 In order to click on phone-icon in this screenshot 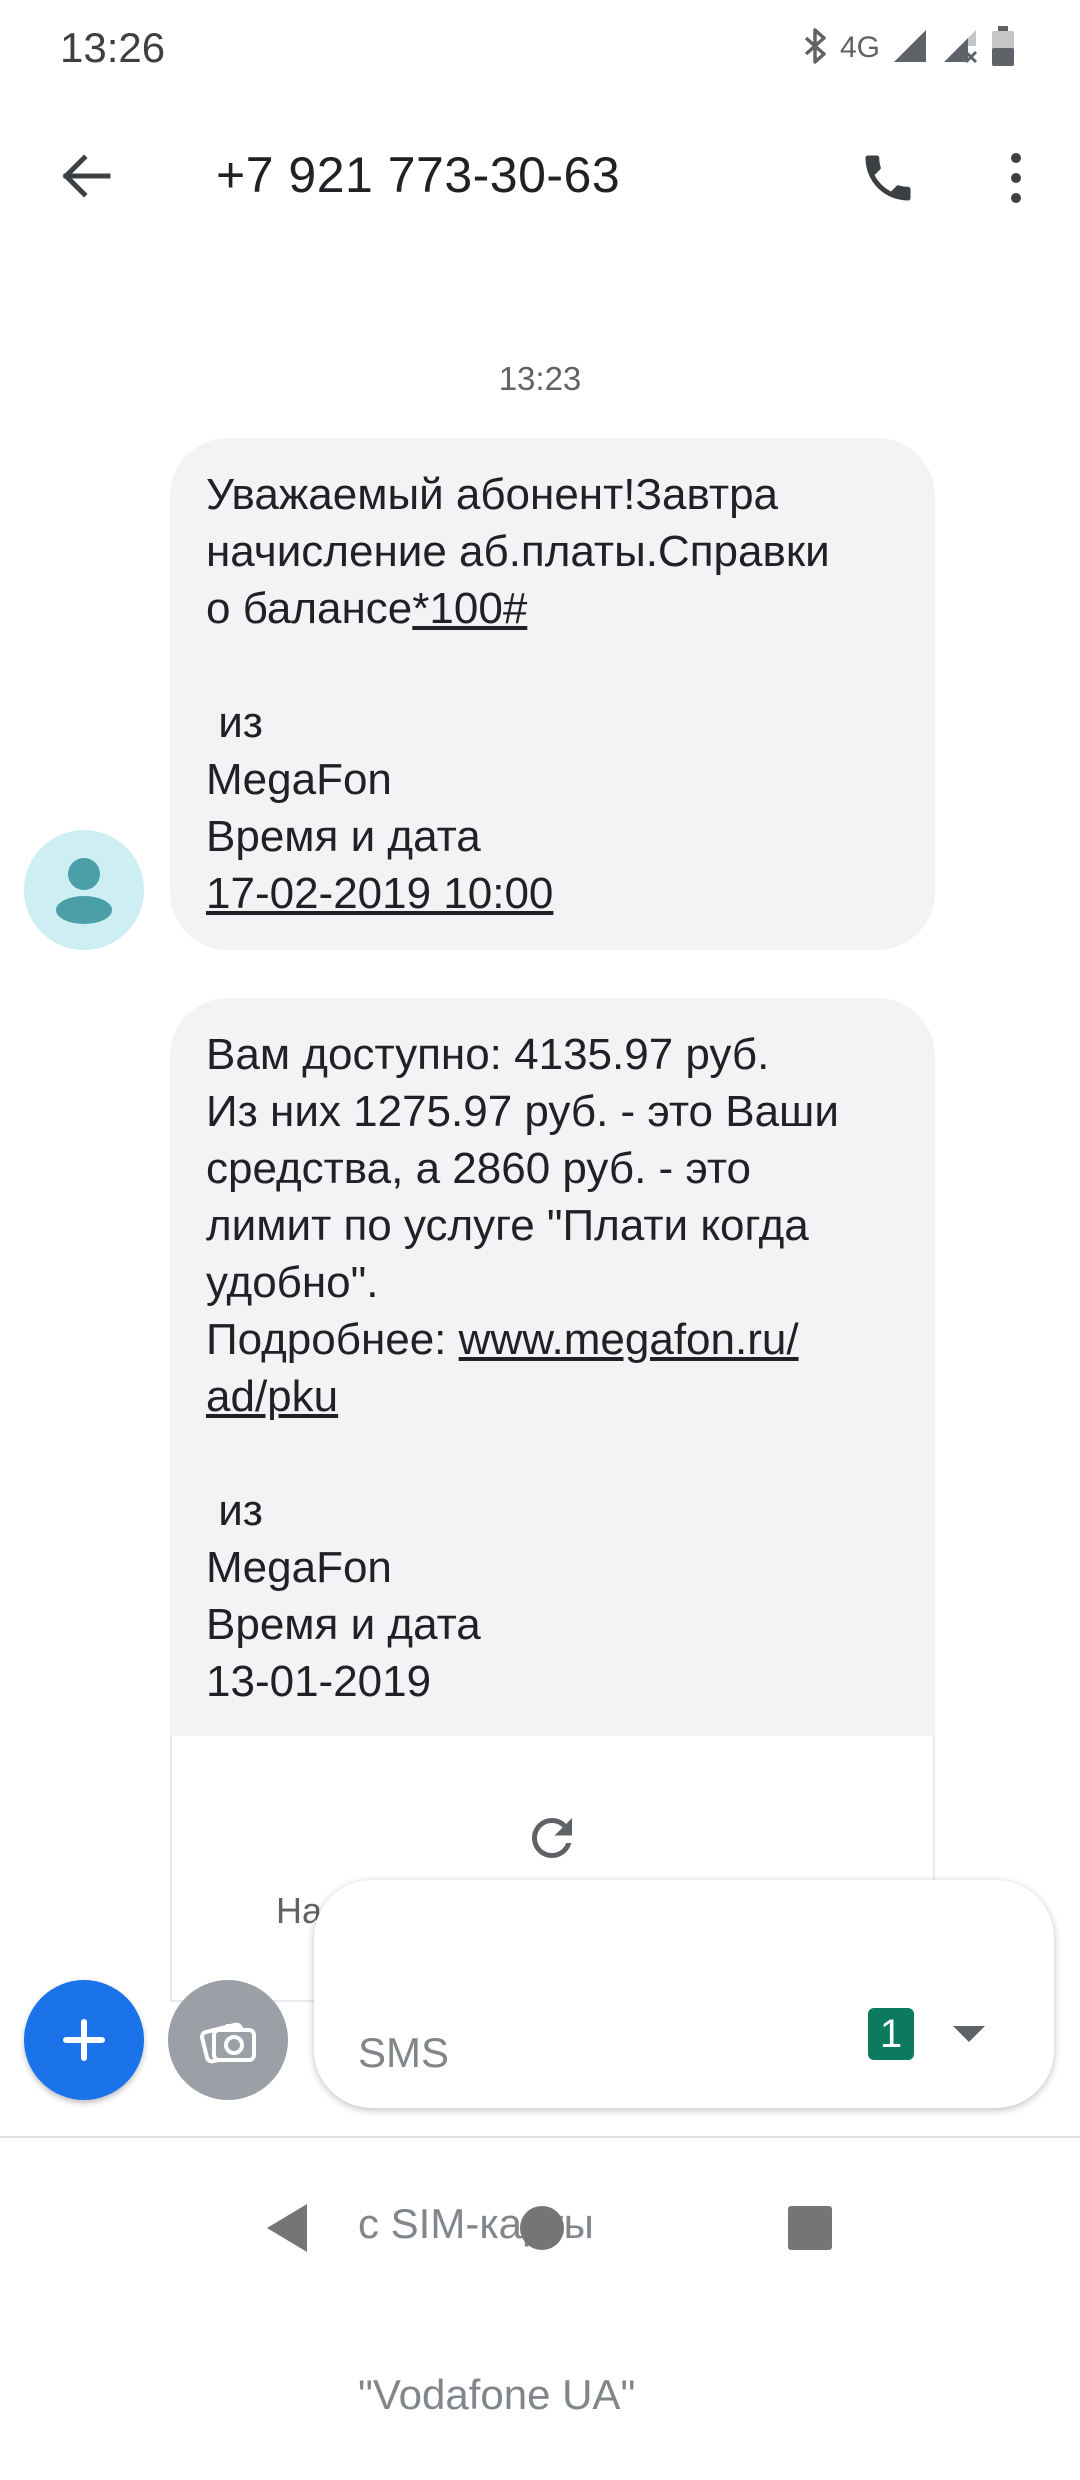, I will do `click(888, 178)`.